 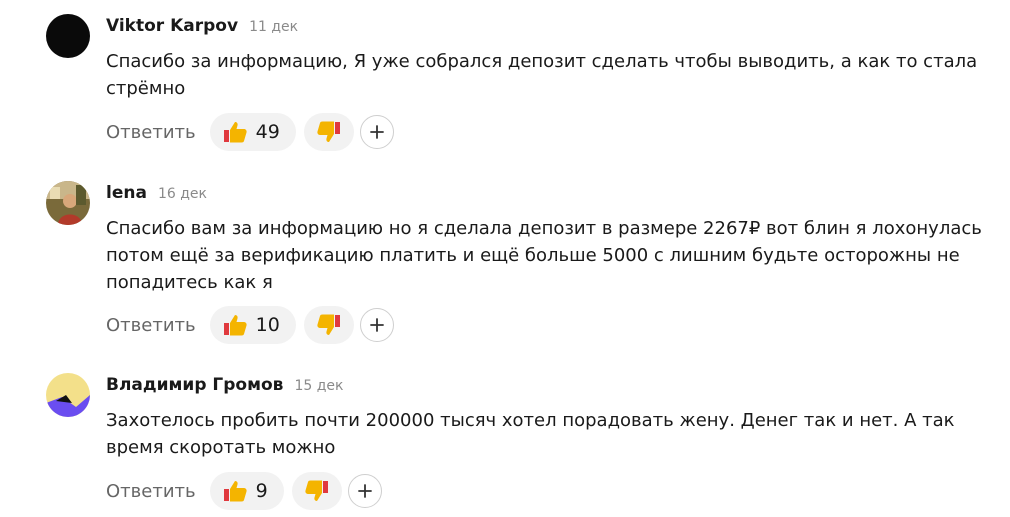 I want to click on like-button: 49, so click(x=252, y=132).